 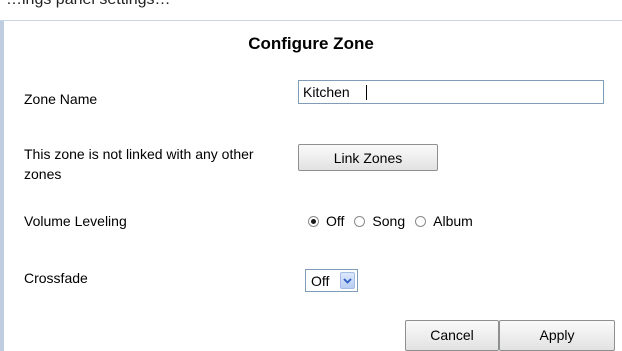 I want to click on text-caret, so click(x=366, y=92).